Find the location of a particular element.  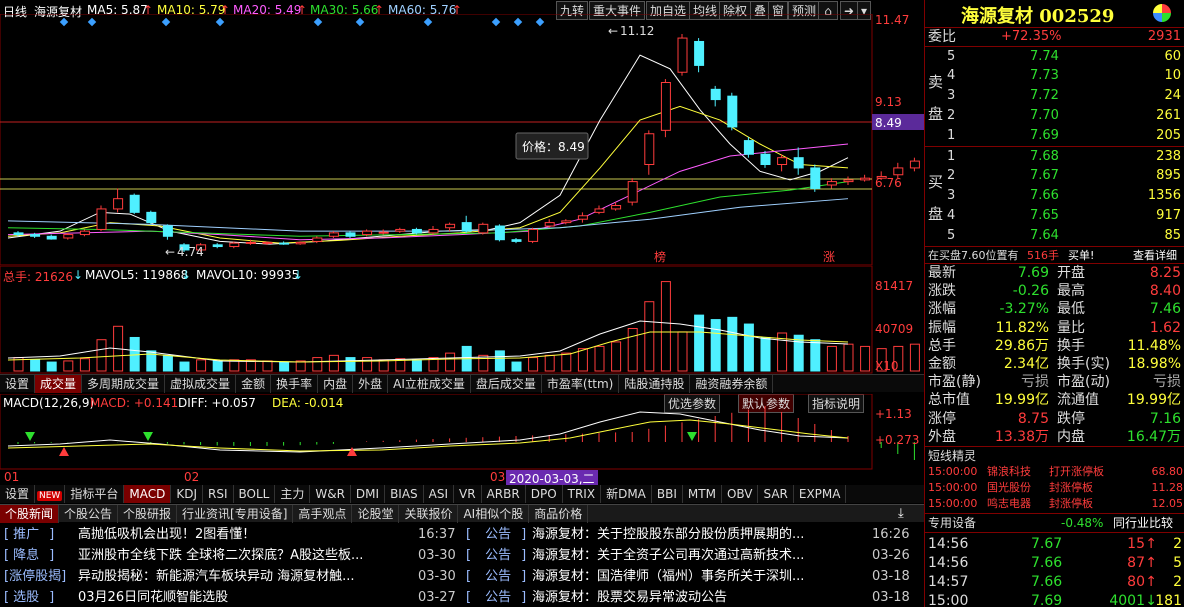

bottom-tab-main-force: 主力 is located at coordinates (293, 494).